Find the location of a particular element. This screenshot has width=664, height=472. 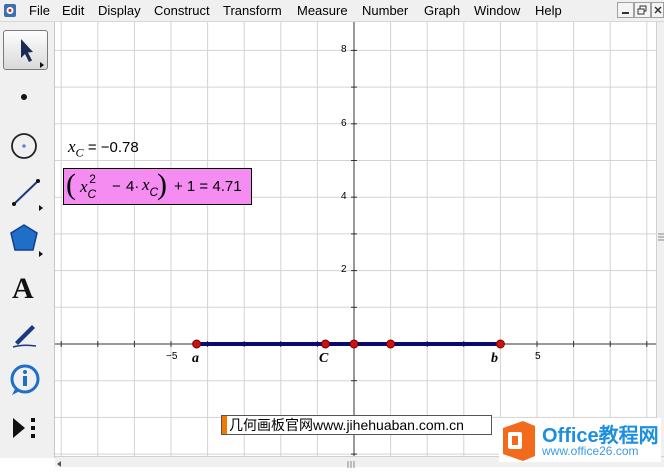

point-label-b: b is located at coordinates (494, 359).